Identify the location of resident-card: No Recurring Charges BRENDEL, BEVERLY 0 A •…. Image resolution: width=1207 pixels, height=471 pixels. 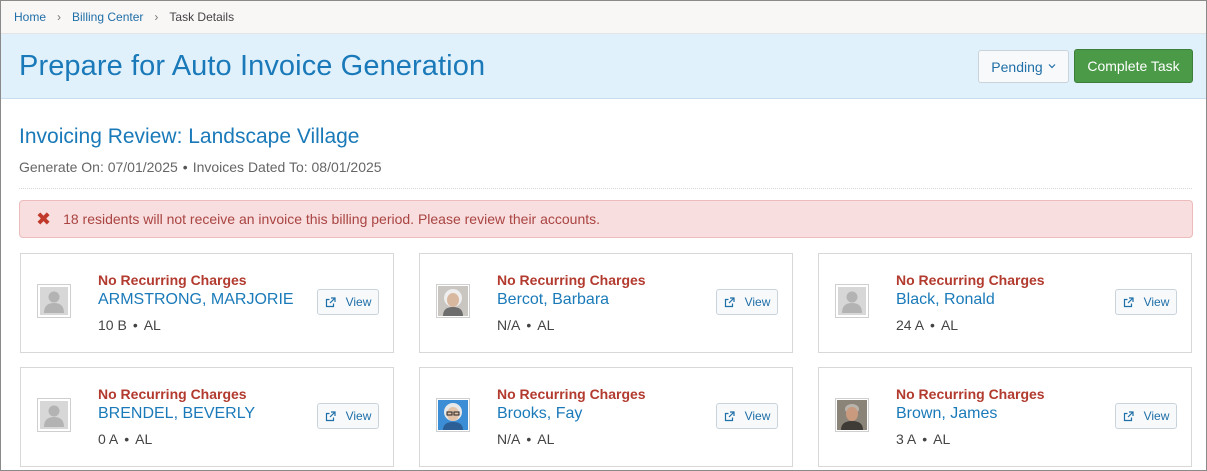
(207, 417).